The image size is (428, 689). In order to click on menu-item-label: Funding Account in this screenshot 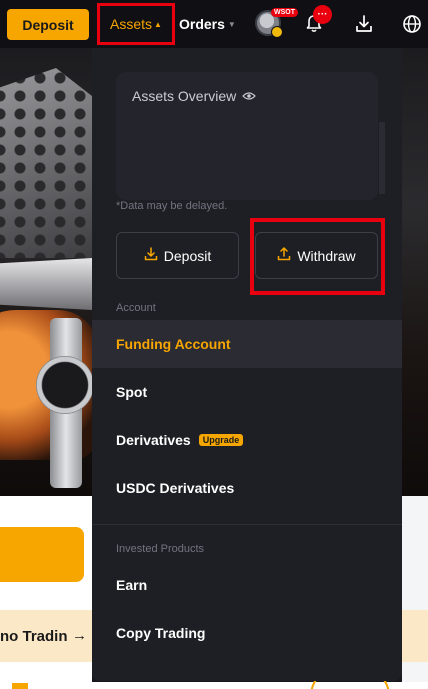, I will do `click(173, 344)`.